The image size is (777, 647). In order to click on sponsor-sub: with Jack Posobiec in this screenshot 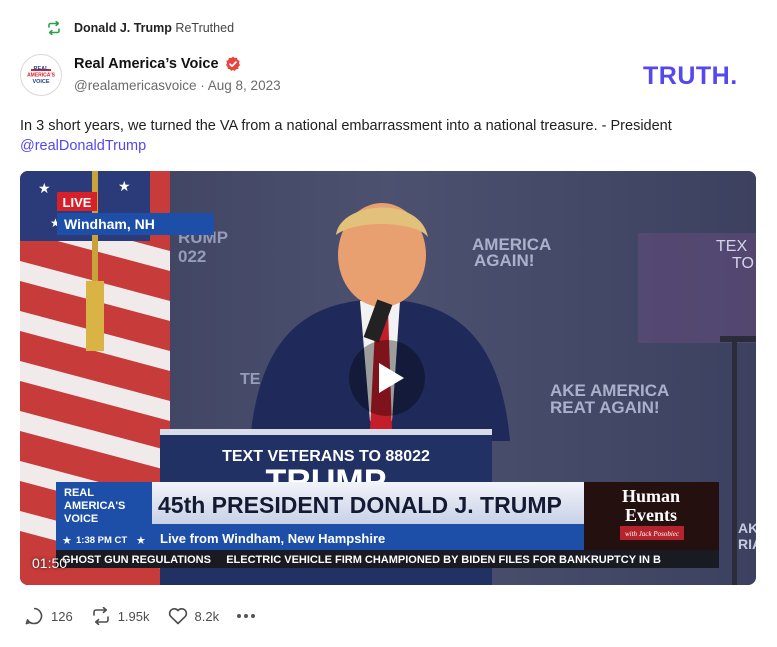, I will do `click(652, 534)`.